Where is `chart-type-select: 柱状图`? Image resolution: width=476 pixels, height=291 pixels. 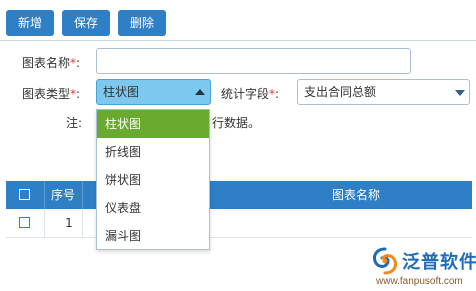
chart-type-select: 柱状图 is located at coordinates (153, 92).